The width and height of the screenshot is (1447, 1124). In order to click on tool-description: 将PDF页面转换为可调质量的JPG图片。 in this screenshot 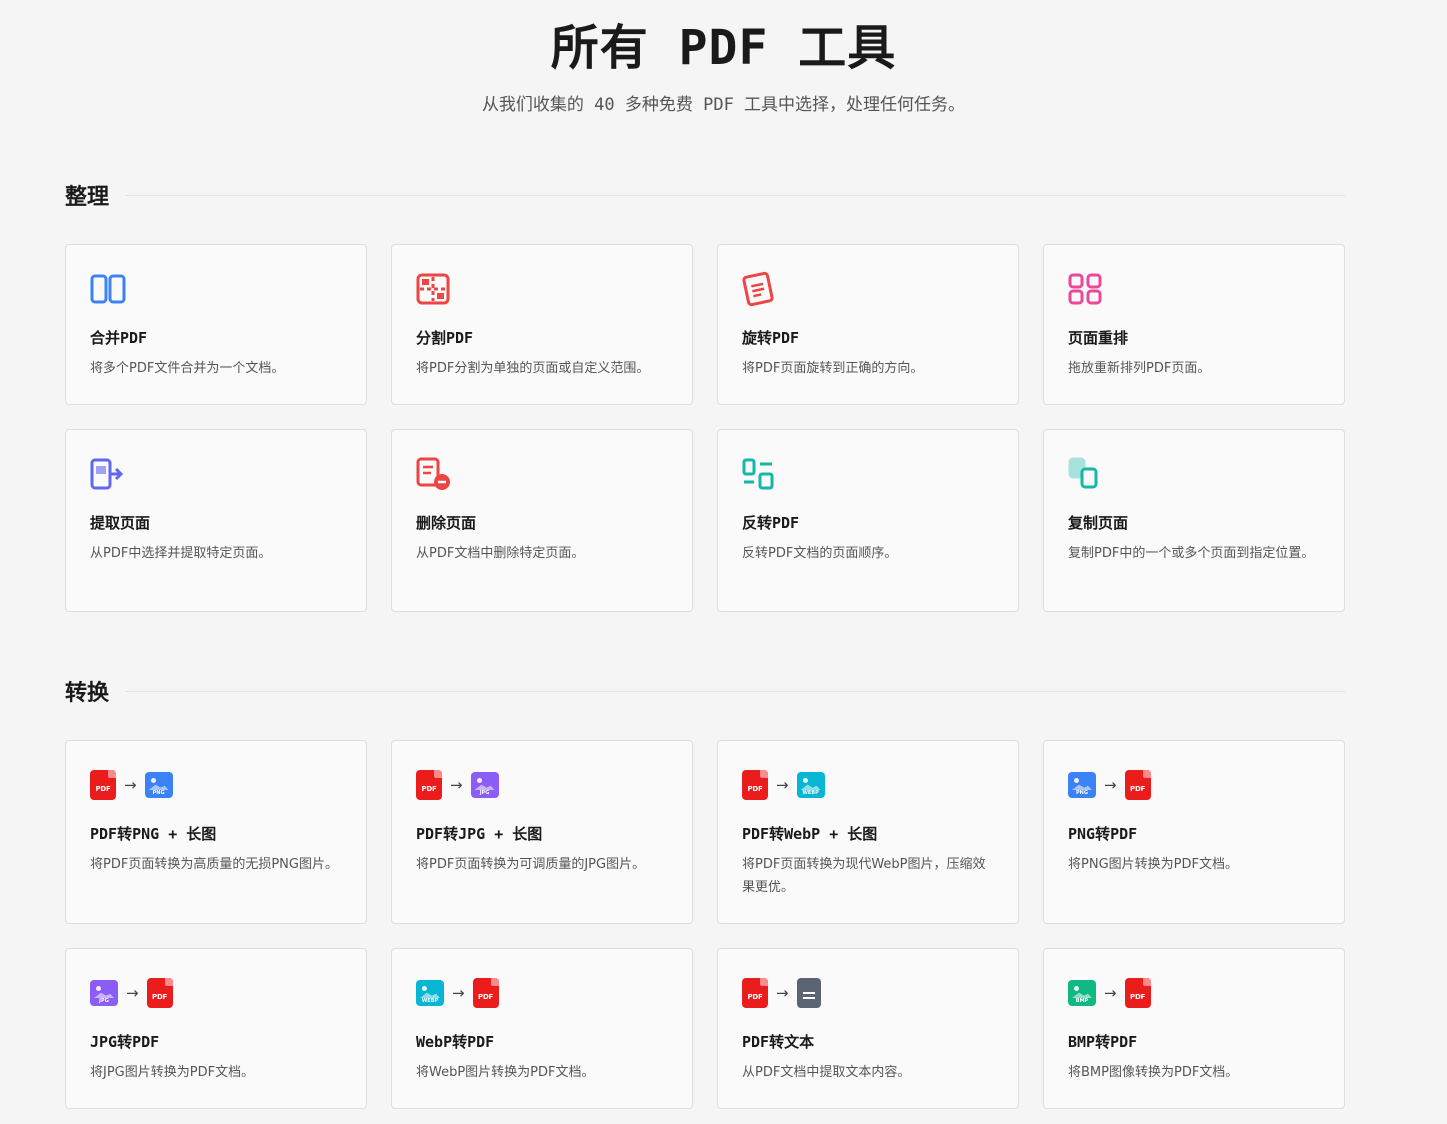, I will do `click(531, 864)`.